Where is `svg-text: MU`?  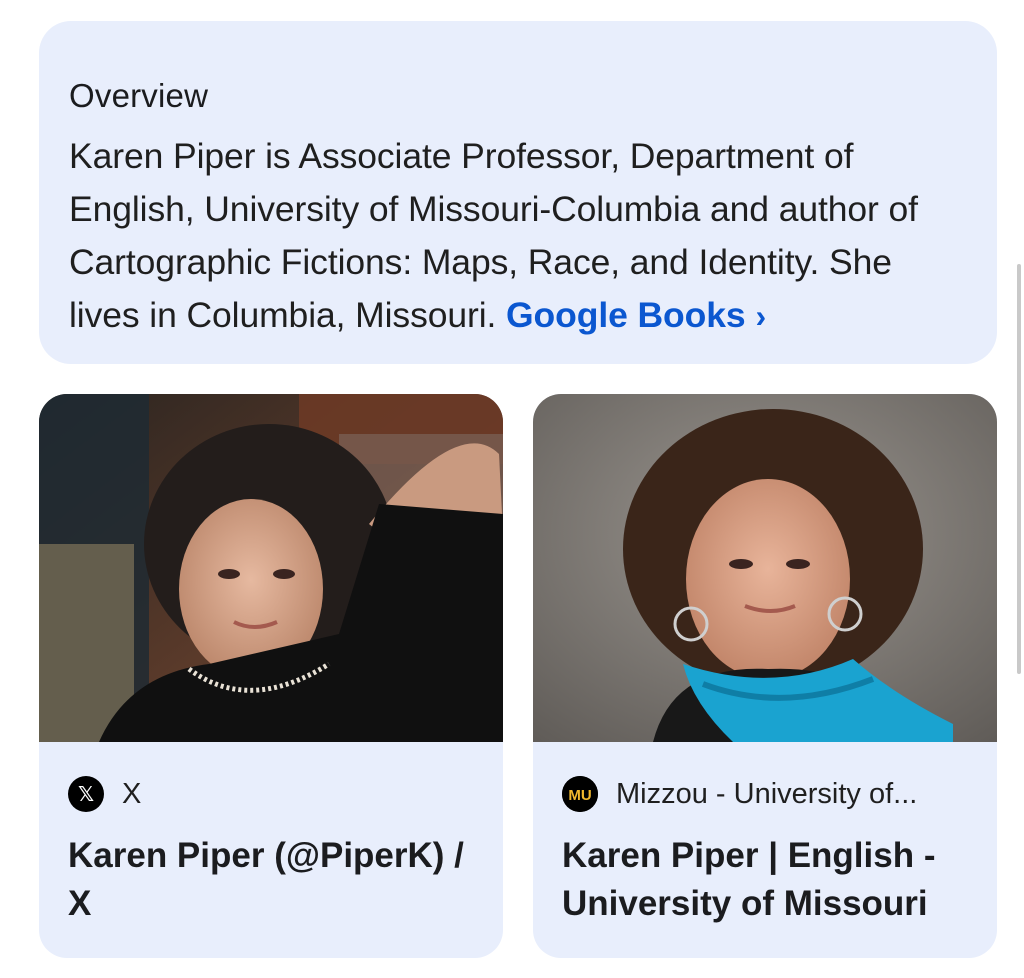
svg-text: MU is located at coordinates (579, 795).